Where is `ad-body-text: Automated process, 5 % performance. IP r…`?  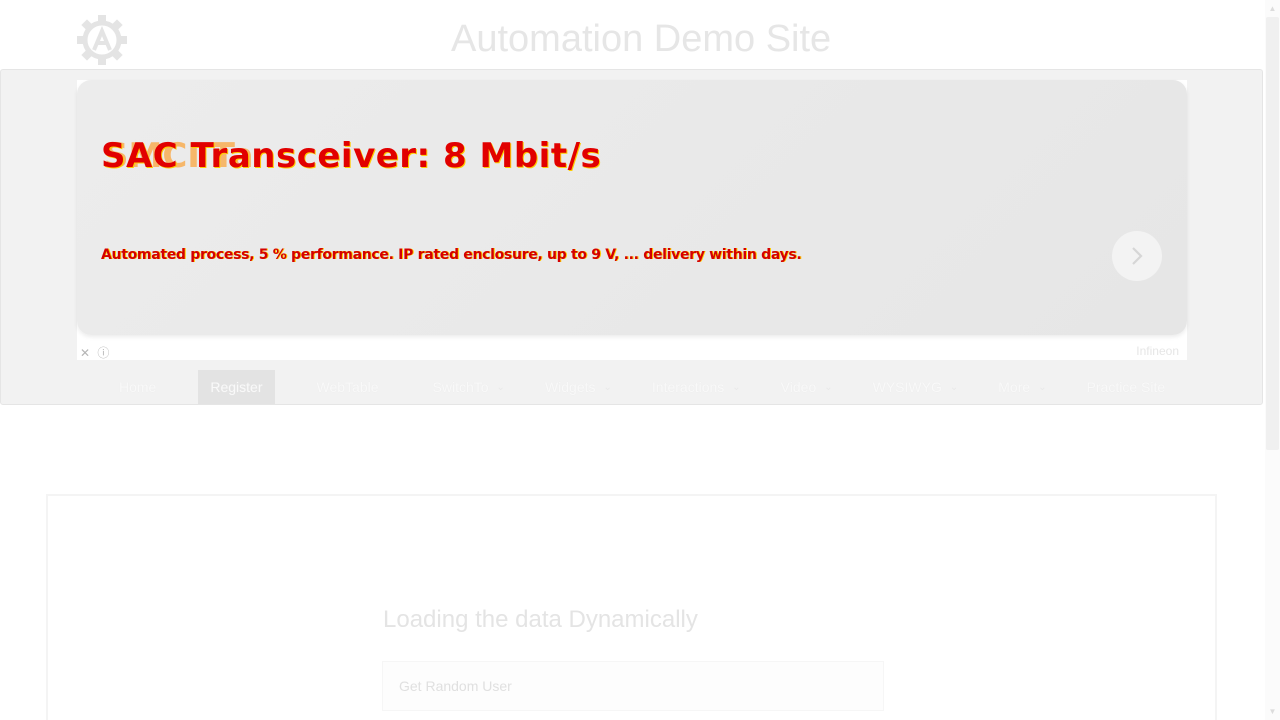
ad-body-text: Automated process, 5 % performance. IP r… is located at coordinates (451, 255).